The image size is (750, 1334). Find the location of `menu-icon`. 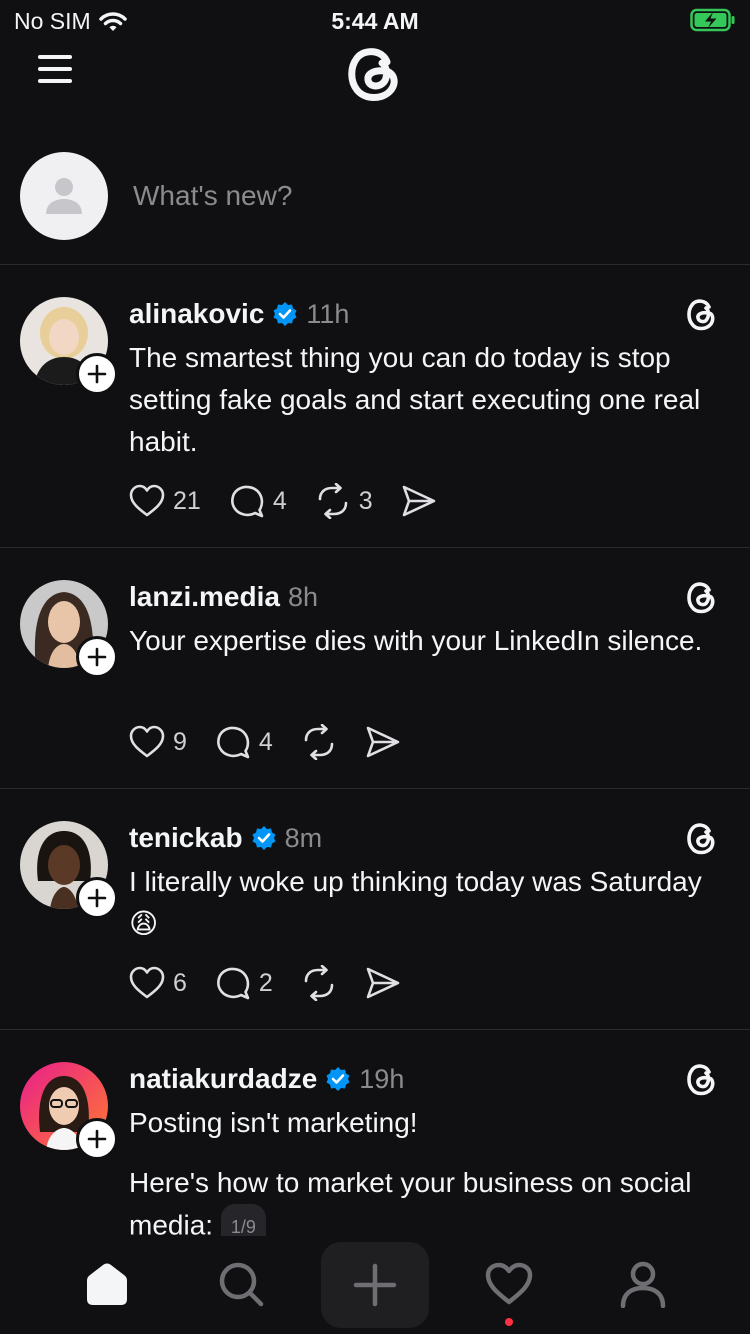

menu-icon is located at coordinates (56, 69).